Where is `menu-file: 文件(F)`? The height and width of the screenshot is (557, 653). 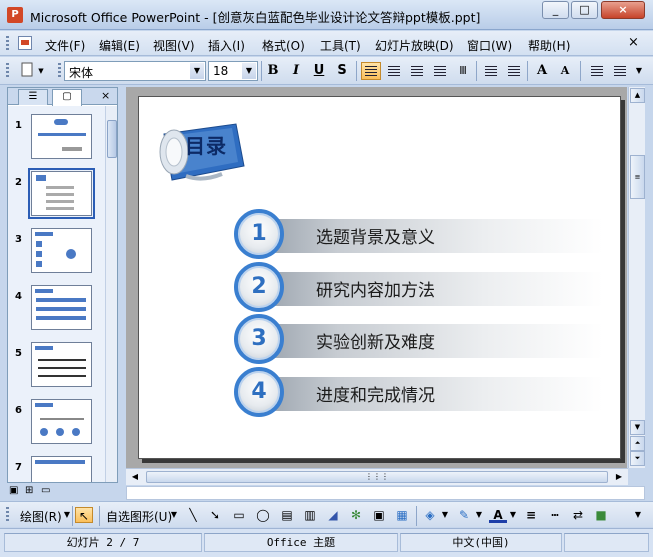
menu-file: 文件(F) is located at coordinates (65, 45).